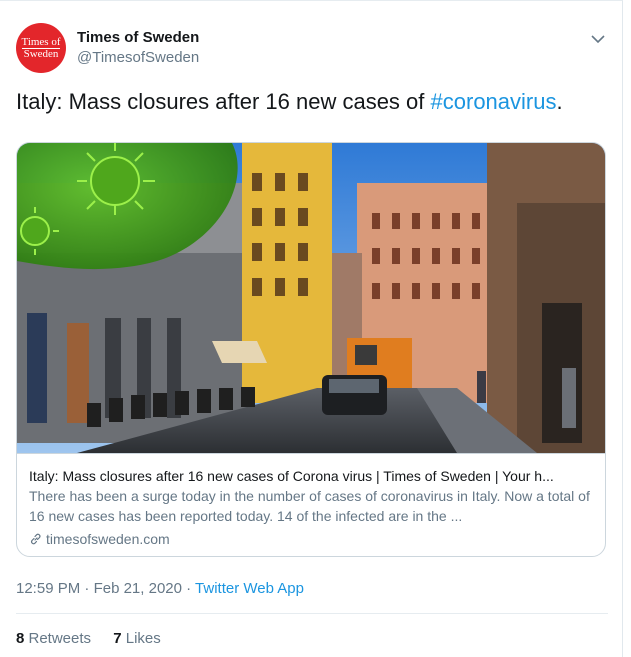 The height and width of the screenshot is (657, 631). What do you see at coordinates (108, 539) in the screenshot?
I see `card-domain-text: timesofsweden.com` at bounding box center [108, 539].